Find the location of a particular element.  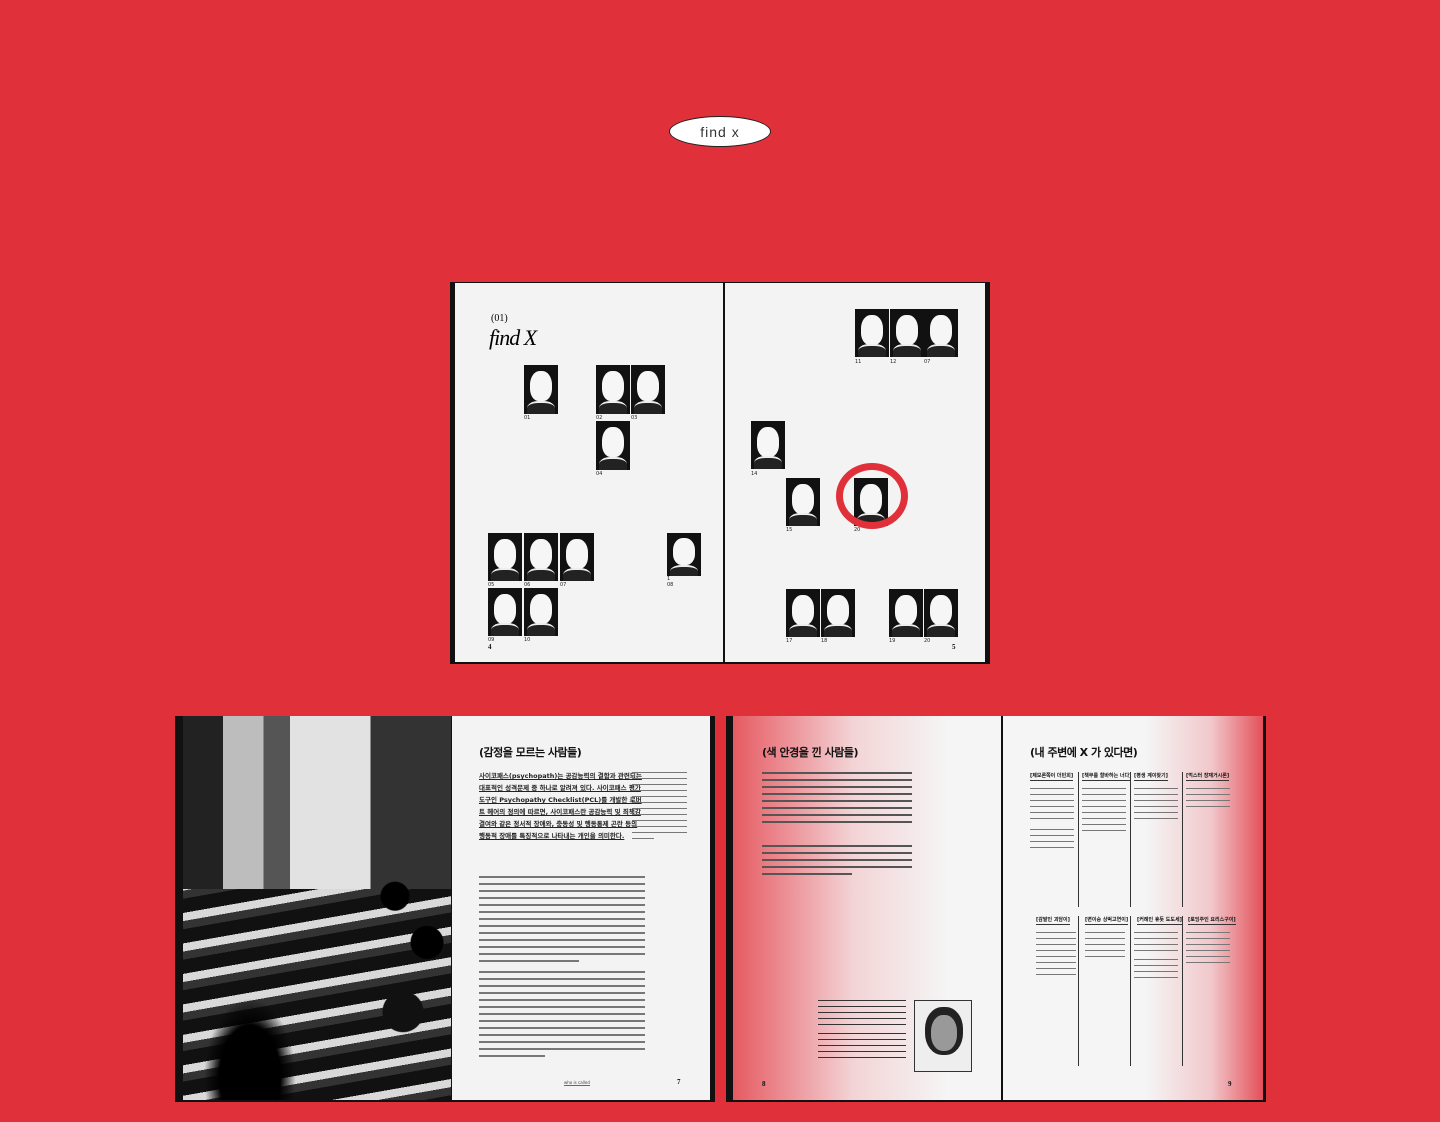

column-heading: [로잉주인 요리스구이] is located at coordinates (1212, 921).